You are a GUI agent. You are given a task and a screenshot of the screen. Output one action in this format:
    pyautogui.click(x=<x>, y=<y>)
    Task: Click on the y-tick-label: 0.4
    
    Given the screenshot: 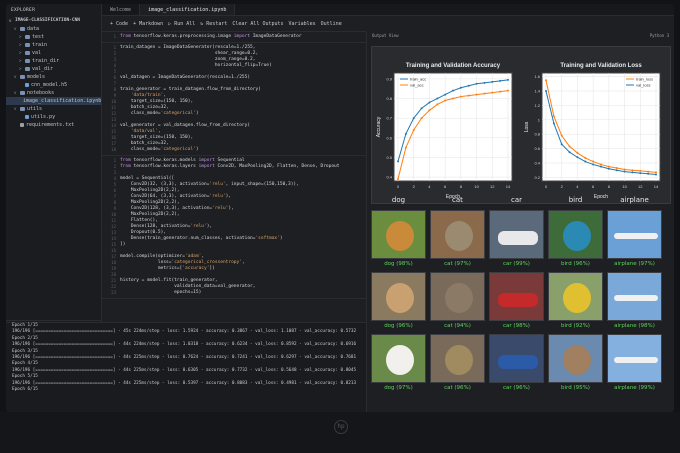 What is the action you would take?
    pyautogui.click(x=537, y=163)
    